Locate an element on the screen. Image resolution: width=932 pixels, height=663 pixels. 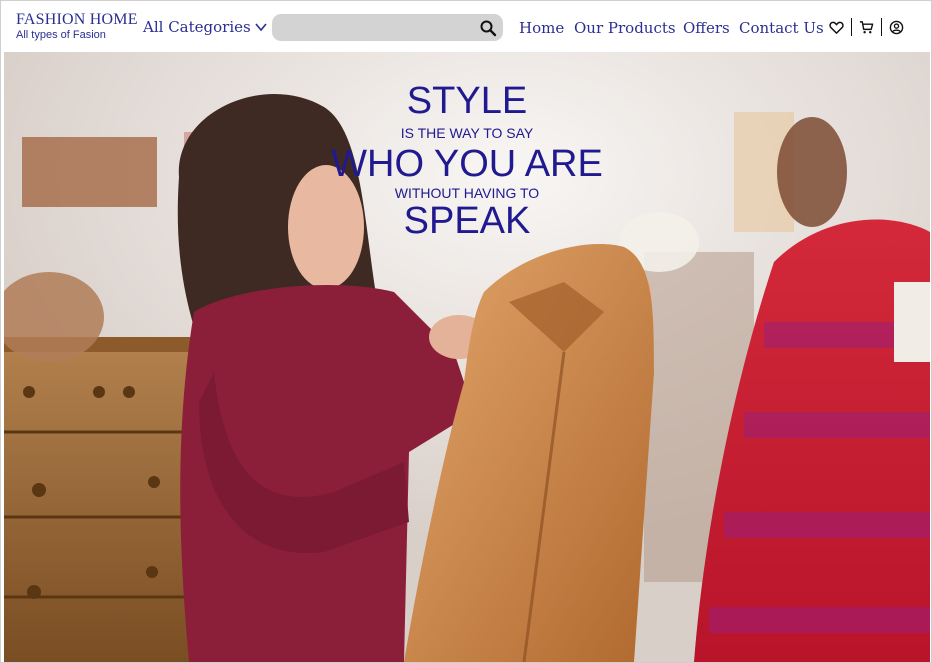
hero-headline-style: STYLE is located at coordinates (467, 101).